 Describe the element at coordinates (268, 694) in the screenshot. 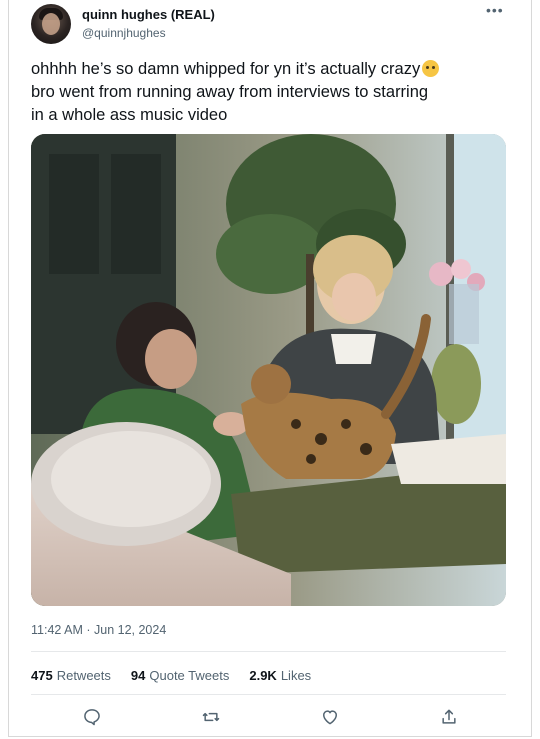

I see `divider-bottom` at that location.